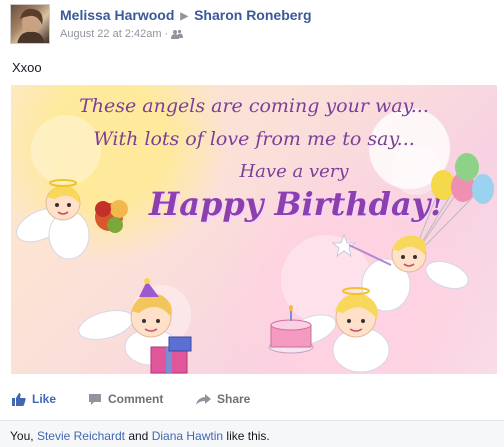 Image resolution: width=504 pixels, height=447 pixels. What do you see at coordinates (19, 399) in the screenshot?
I see `thumbs-up-icon` at bounding box center [19, 399].